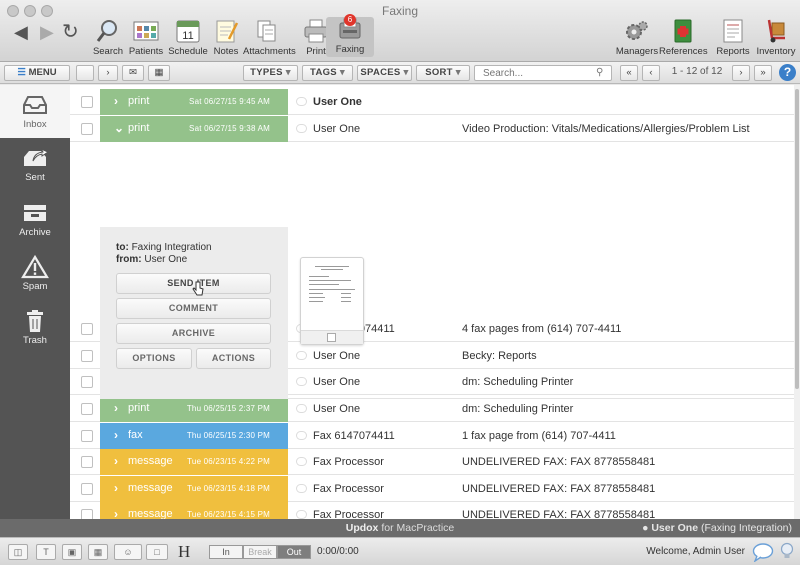 The width and height of the screenshot is (800, 565). What do you see at coordinates (400, 11) in the screenshot?
I see `window-title: Faxing` at bounding box center [400, 11].